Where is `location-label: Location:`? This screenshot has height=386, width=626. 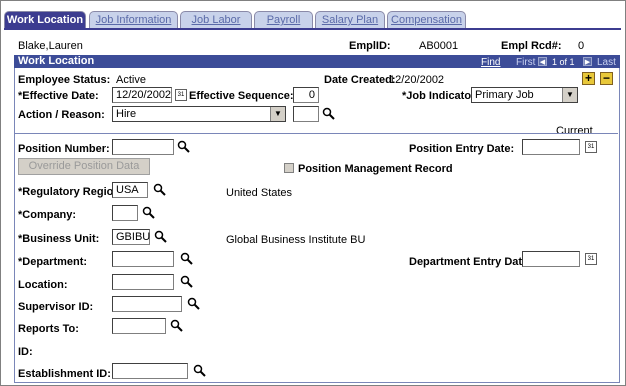 location-label: Location: is located at coordinates (43, 285).